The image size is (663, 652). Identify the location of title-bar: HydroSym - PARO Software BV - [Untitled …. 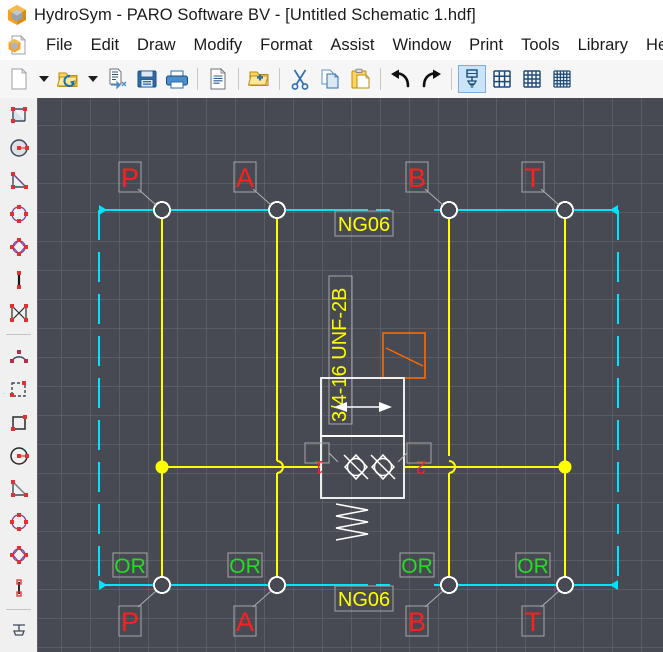
(331, 15).